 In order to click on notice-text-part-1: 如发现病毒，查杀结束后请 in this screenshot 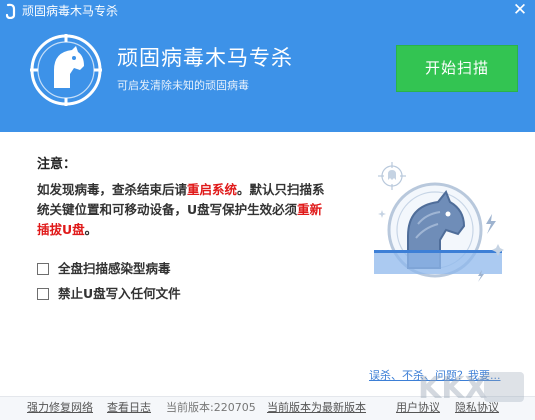, I will do `click(112, 189)`.